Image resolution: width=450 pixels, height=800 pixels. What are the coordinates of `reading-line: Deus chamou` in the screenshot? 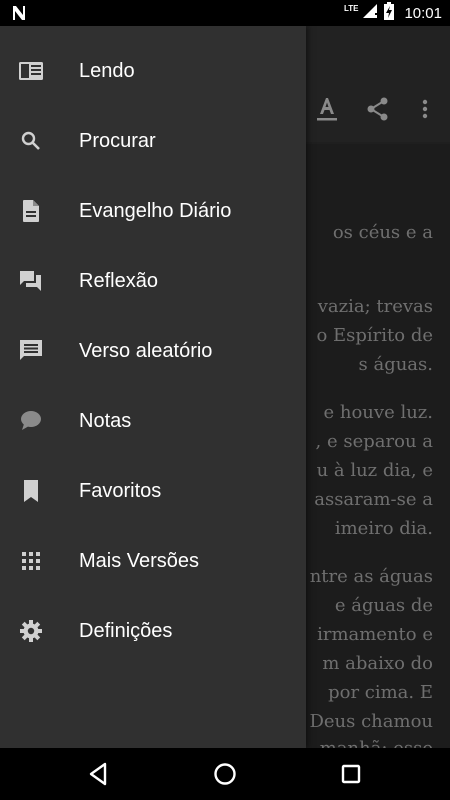 It's located at (371, 721).